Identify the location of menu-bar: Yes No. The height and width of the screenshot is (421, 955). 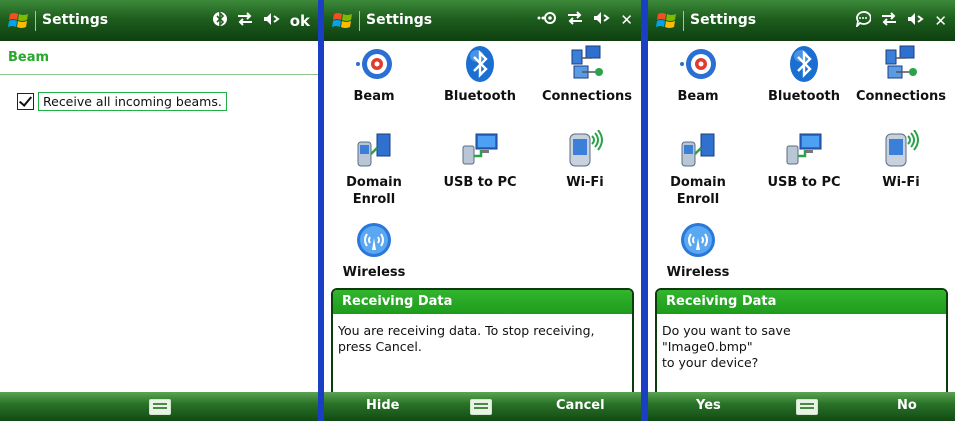
(801, 406).